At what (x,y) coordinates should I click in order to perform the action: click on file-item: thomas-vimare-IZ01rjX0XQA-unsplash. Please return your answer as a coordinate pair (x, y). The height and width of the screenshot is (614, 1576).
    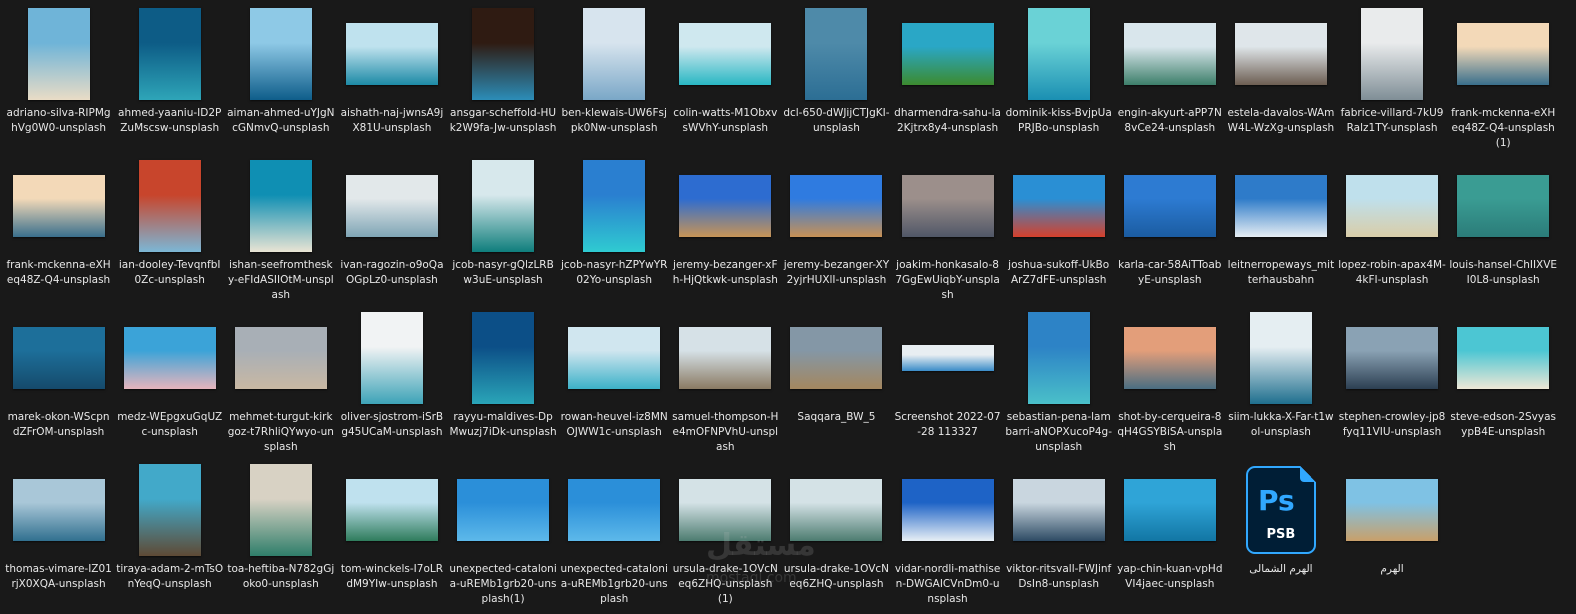
    Looking at the image, I should click on (58, 536).